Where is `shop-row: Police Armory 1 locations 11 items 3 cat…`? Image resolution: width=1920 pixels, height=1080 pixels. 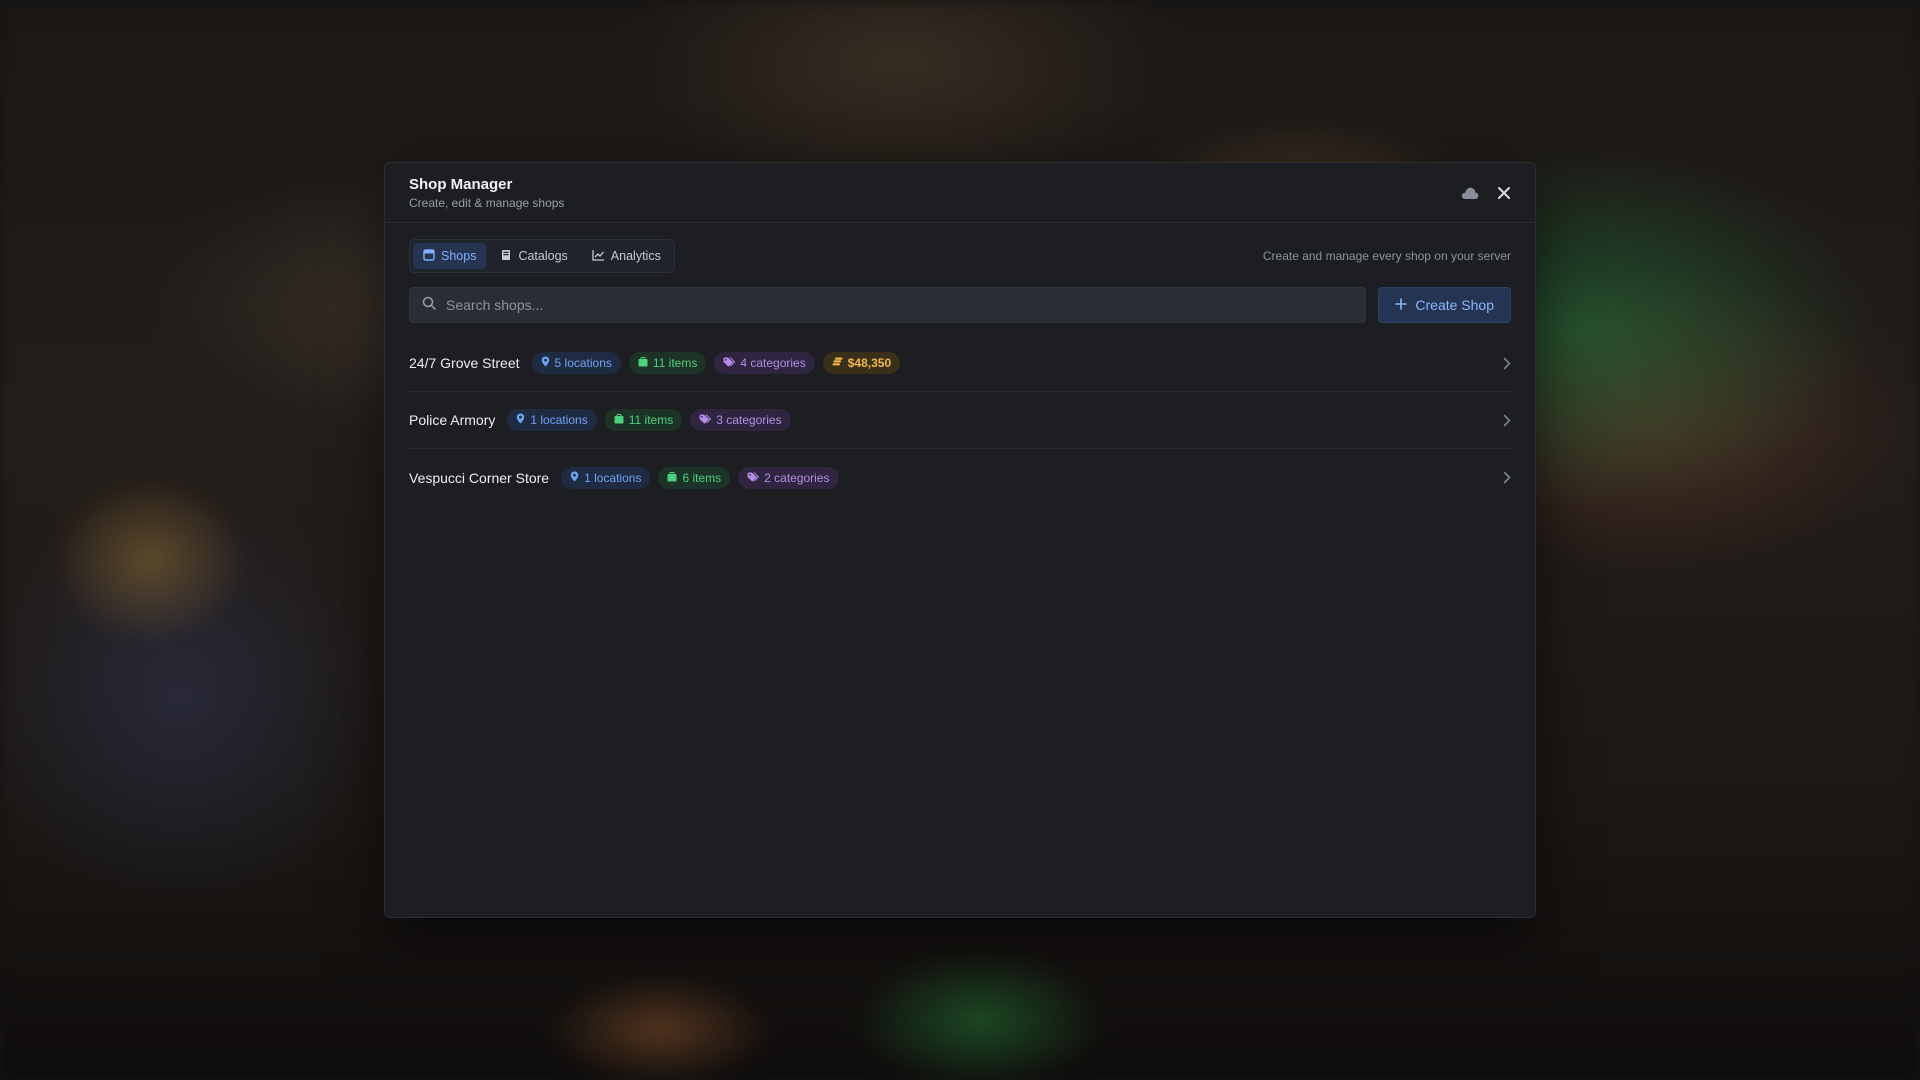
shop-row: Police Armory 1 locations 11 items 3 cat… is located at coordinates (960, 420).